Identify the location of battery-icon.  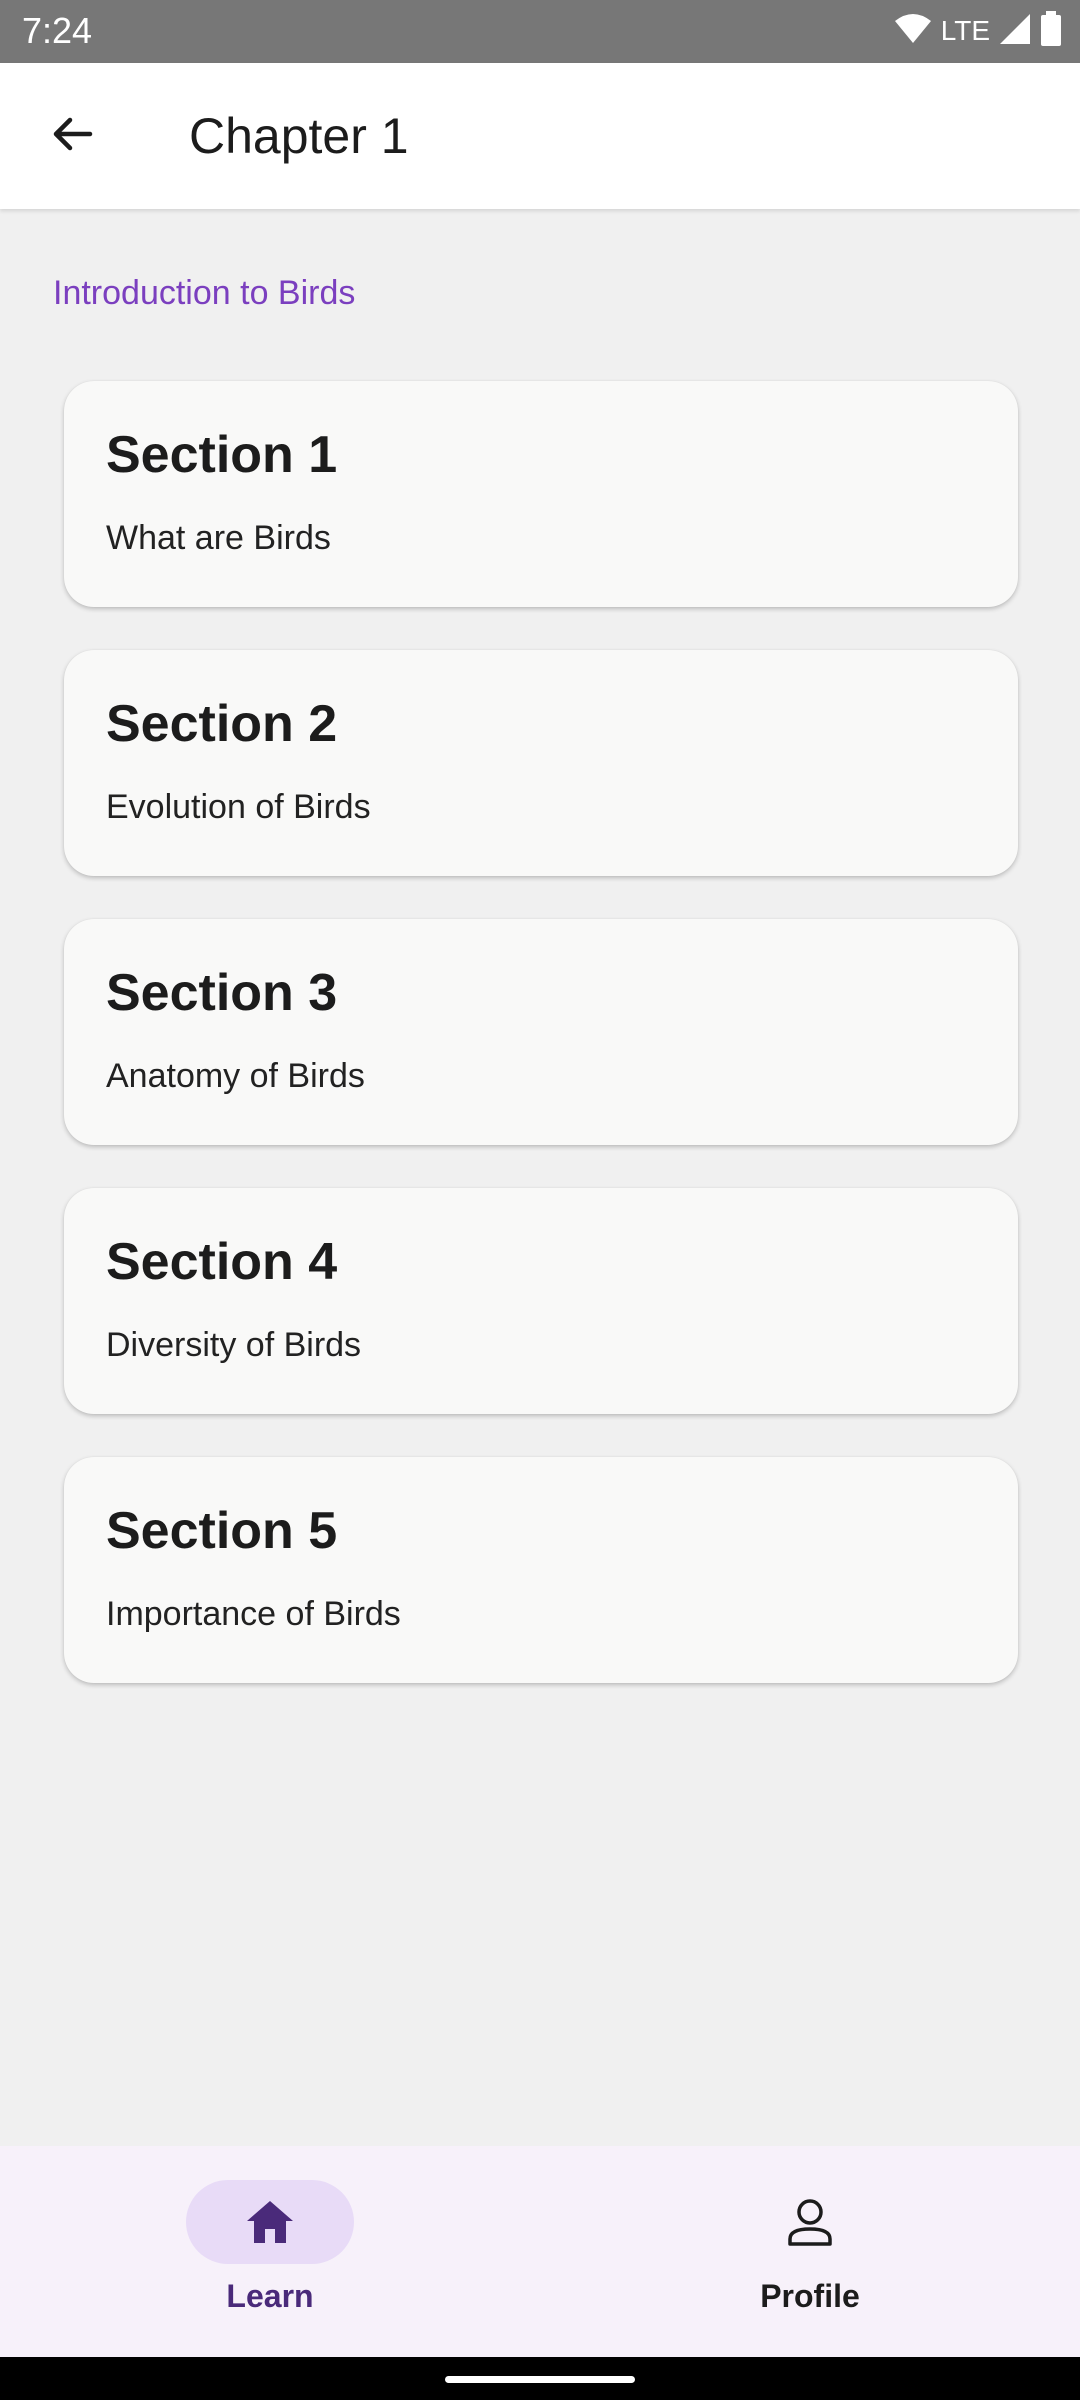
(1051, 31).